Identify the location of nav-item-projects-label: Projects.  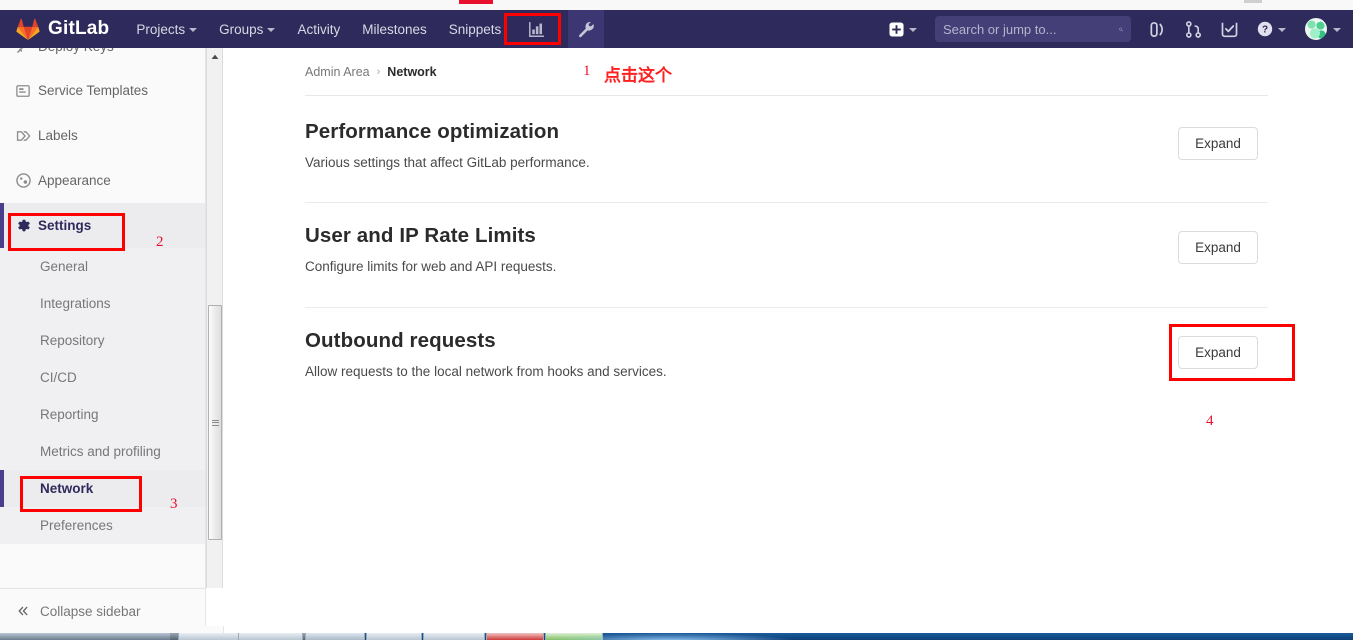
(161, 29).